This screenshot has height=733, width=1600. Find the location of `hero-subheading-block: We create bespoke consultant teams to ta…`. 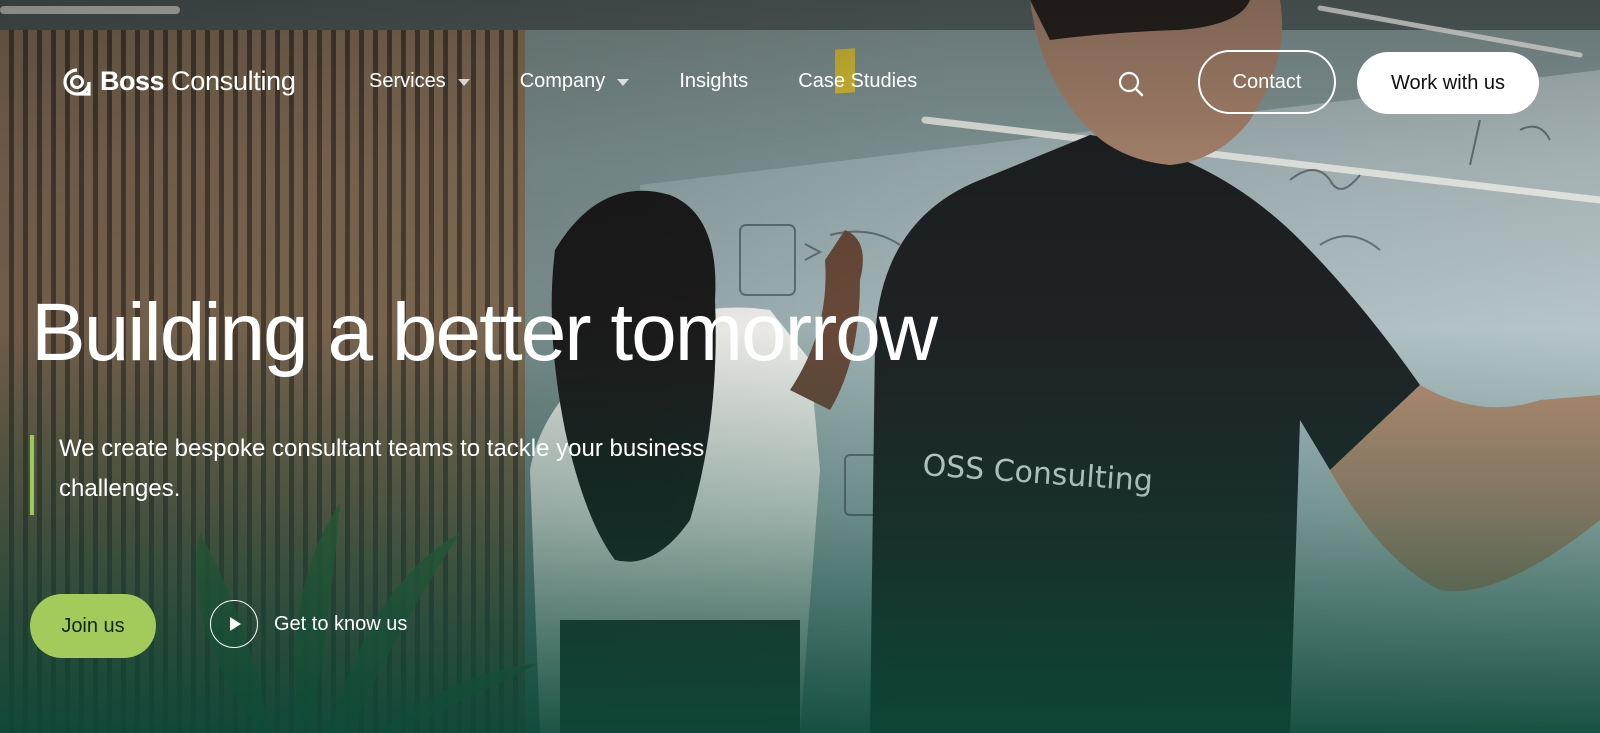

hero-subheading-block: We create bespoke consultant teams to ta… is located at coordinates (424, 475).